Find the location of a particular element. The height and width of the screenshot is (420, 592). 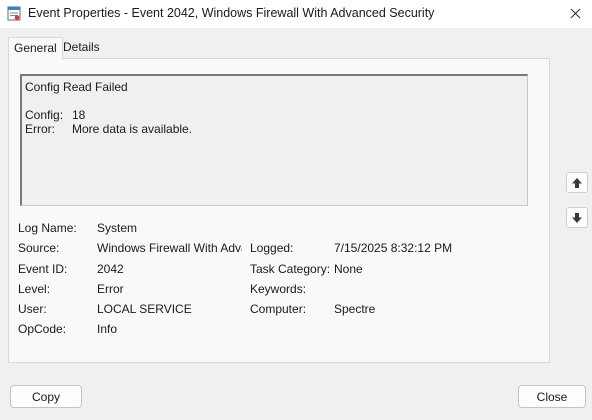

log-name-value: System is located at coordinates (117, 228).